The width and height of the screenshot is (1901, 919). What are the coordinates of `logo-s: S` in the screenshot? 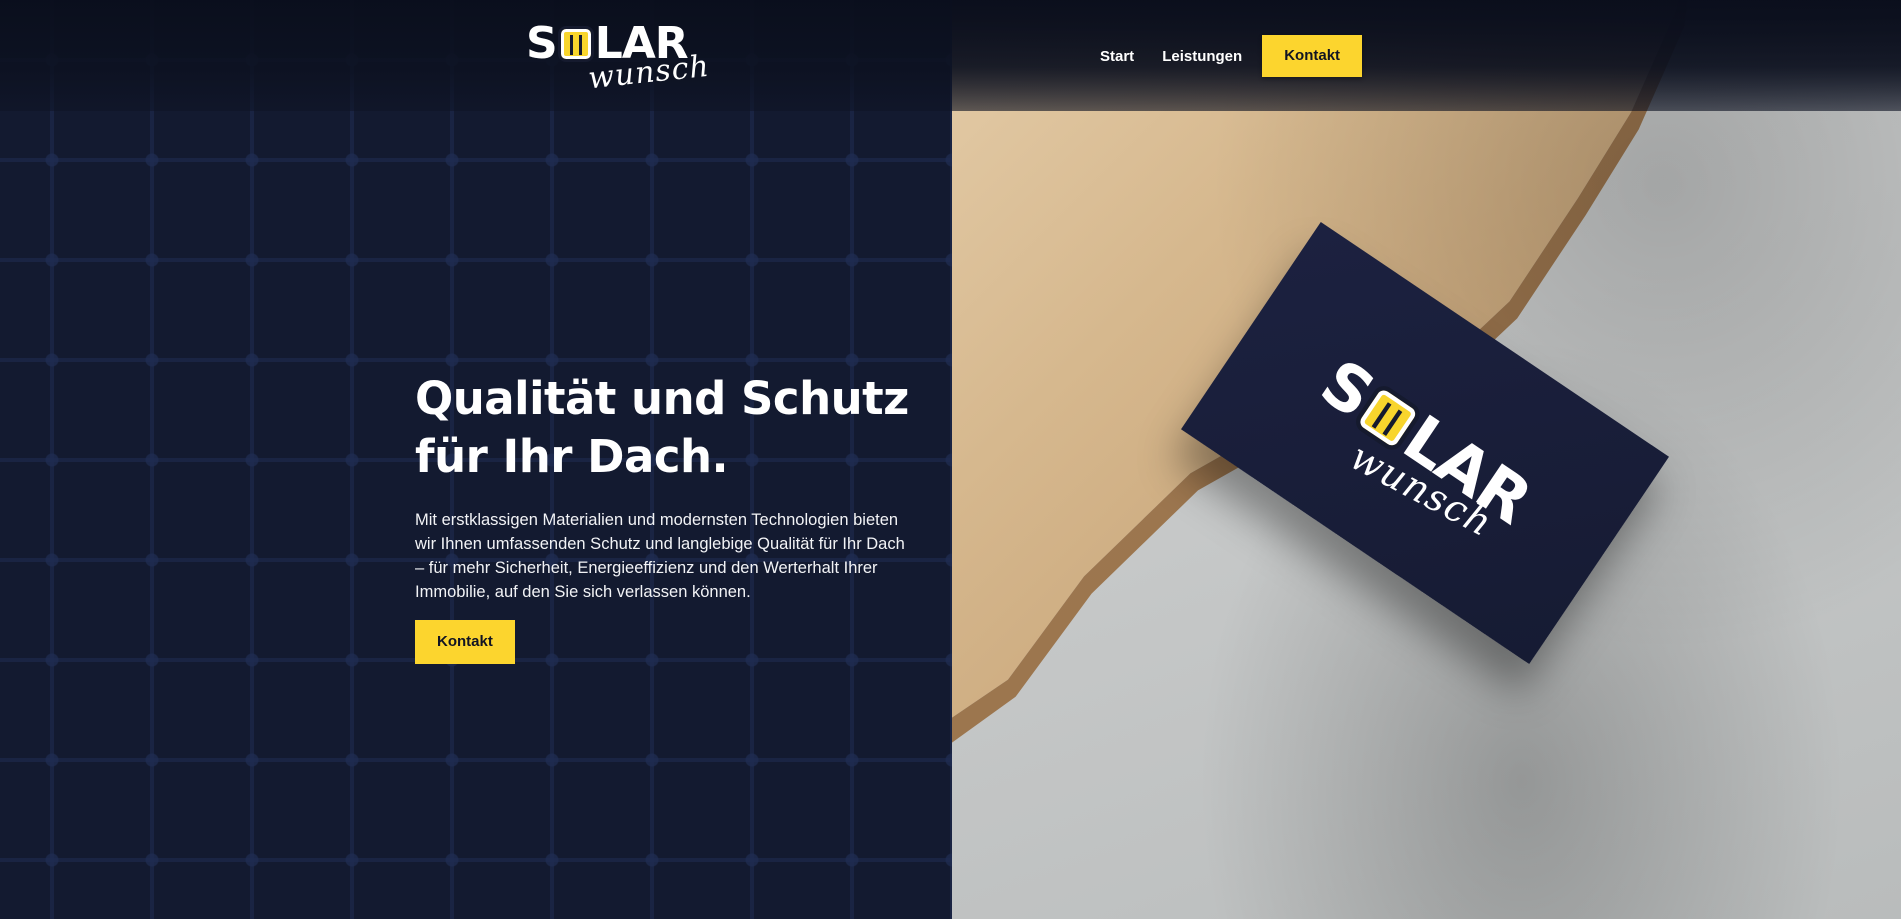 It's located at (542, 43).